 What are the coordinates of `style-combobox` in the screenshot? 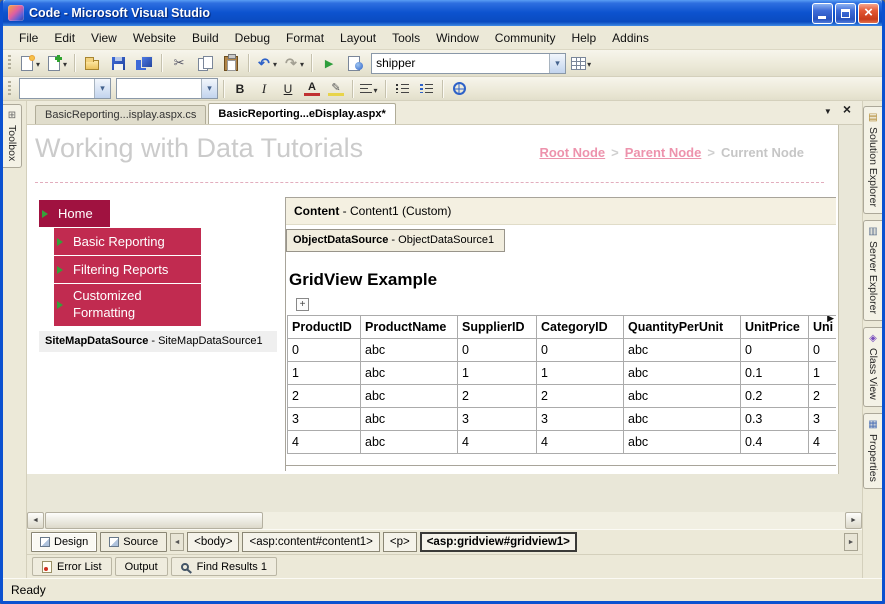 It's located at (65, 88).